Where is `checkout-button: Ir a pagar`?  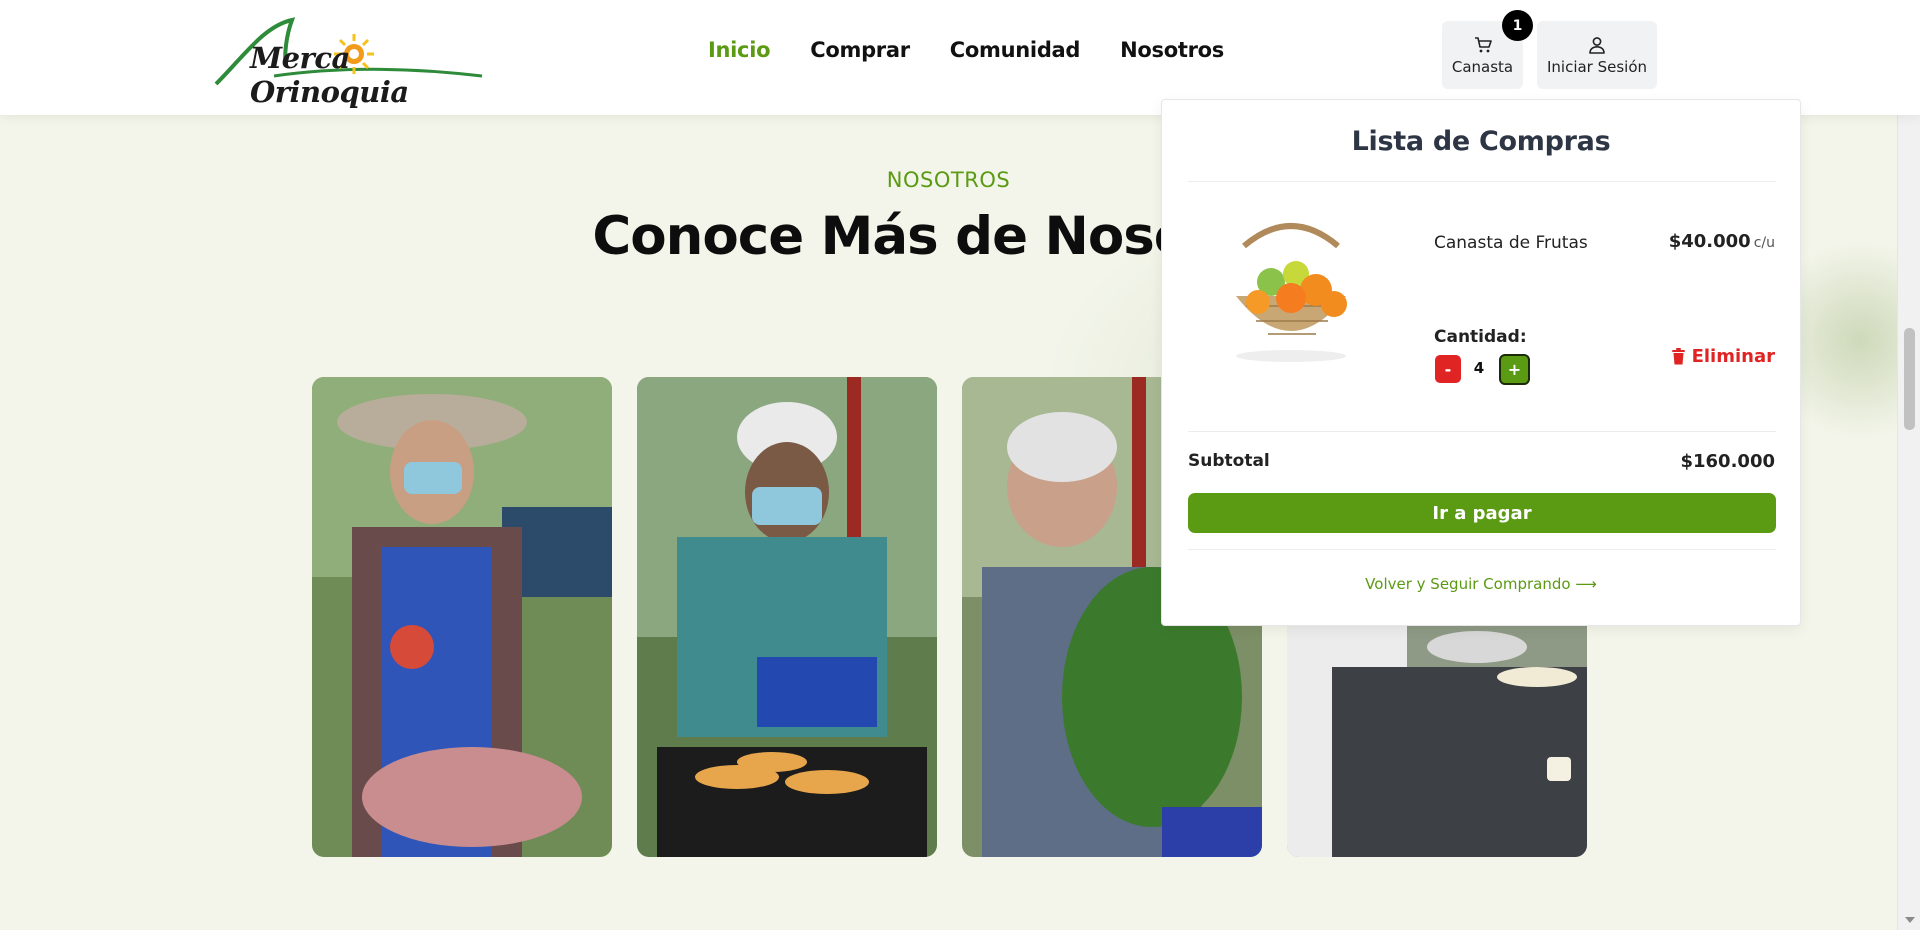 checkout-button: Ir a pagar is located at coordinates (1482, 513).